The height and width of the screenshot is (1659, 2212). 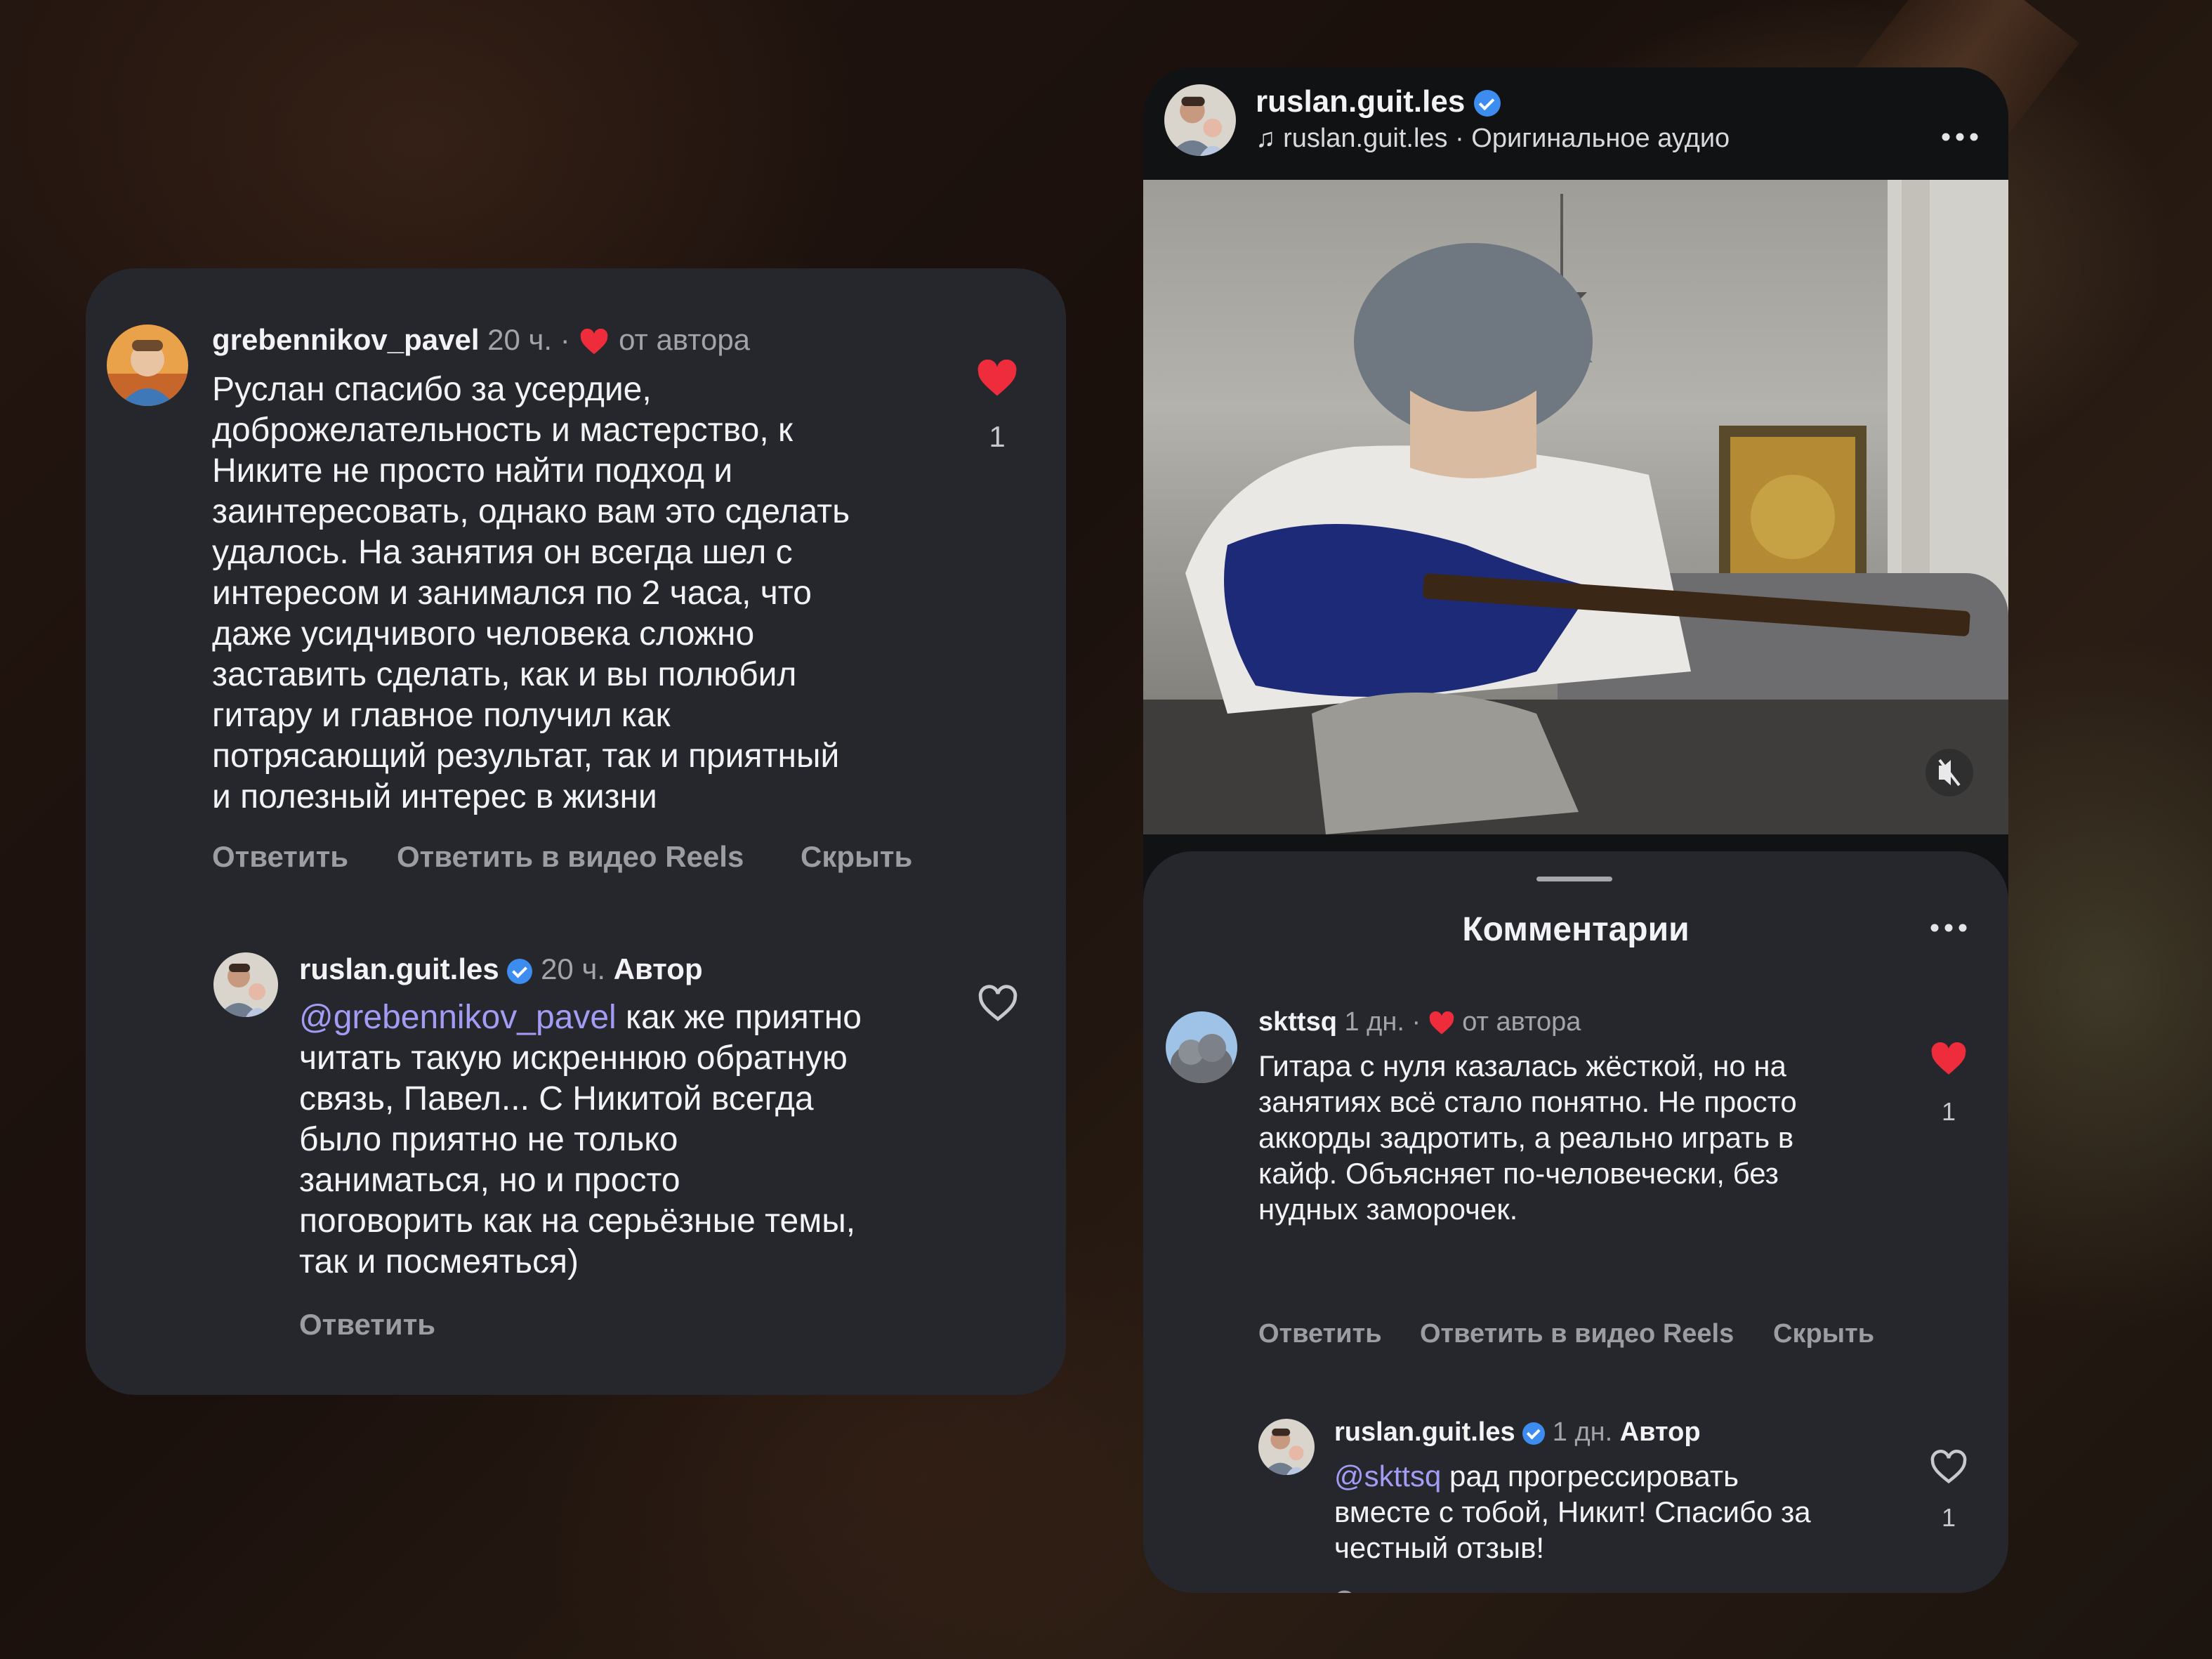 What do you see at coordinates (1201, 1047) in the screenshot?
I see `comment-avatar` at bounding box center [1201, 1047].